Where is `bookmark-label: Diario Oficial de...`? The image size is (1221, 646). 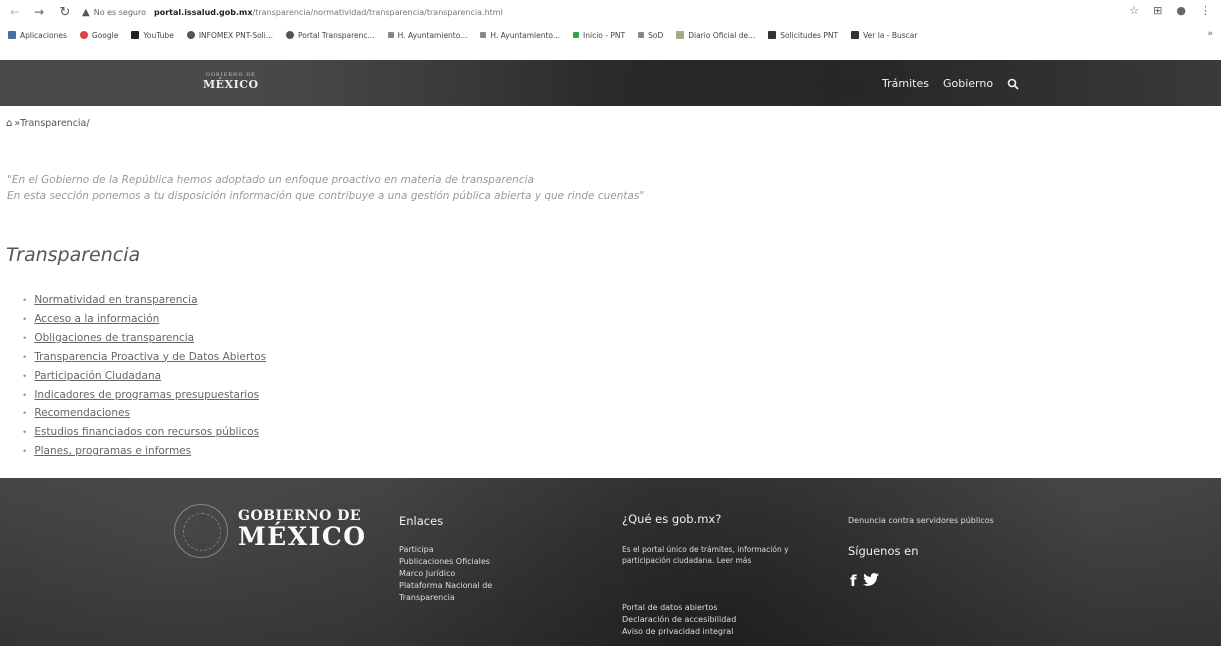 bookmark-label: Diario Oficial de... is located at coordinates (722, 35).